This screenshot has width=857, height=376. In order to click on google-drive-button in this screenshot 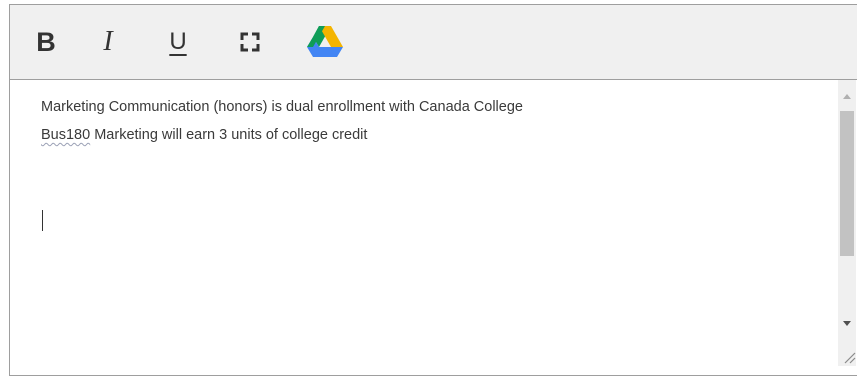, I will do `click(325, 42)`.